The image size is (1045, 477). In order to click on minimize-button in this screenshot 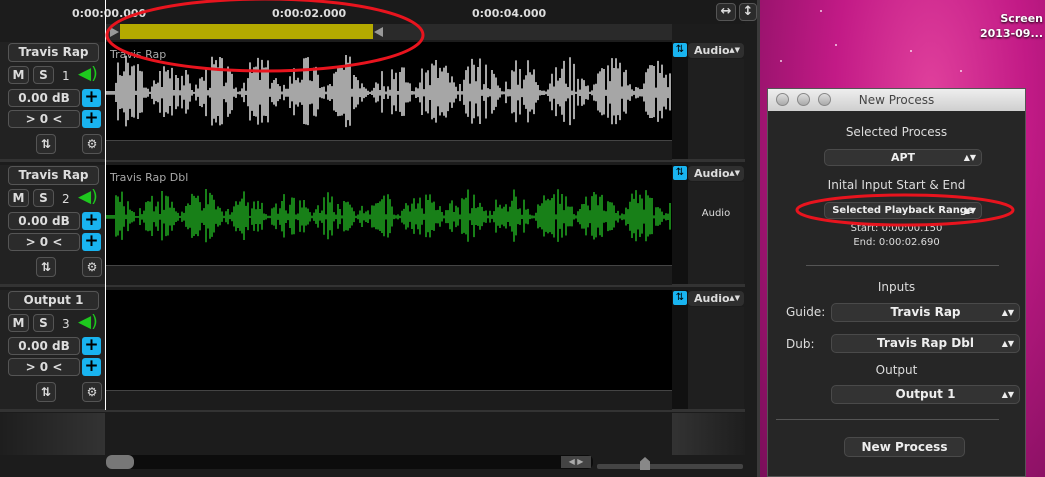, I will do `click(803, 99)`.